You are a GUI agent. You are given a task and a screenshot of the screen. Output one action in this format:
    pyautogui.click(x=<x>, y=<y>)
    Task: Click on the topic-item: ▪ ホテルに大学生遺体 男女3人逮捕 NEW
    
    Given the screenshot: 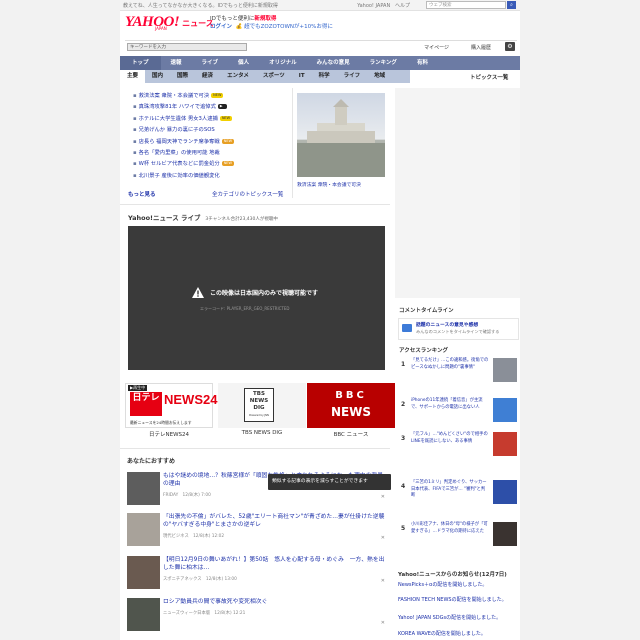 What is the action you would take?
    pyautogui.click(x=183, y=119)
    